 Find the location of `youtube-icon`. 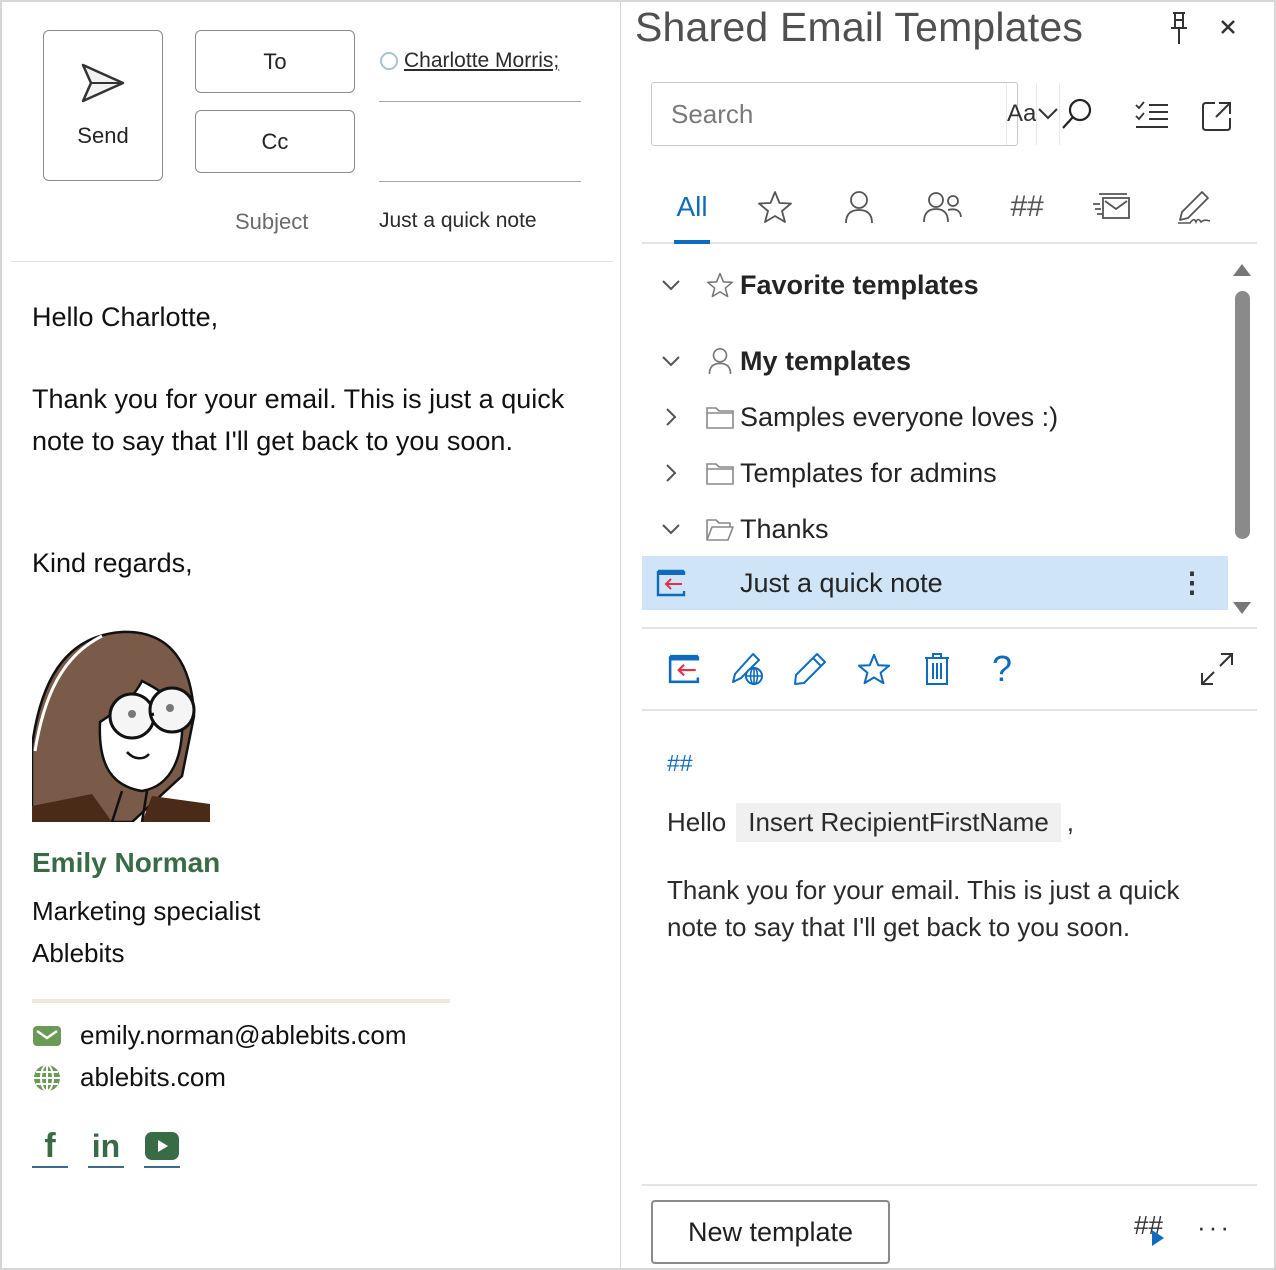

youtube-icon is located at coordinates (162, 1146).